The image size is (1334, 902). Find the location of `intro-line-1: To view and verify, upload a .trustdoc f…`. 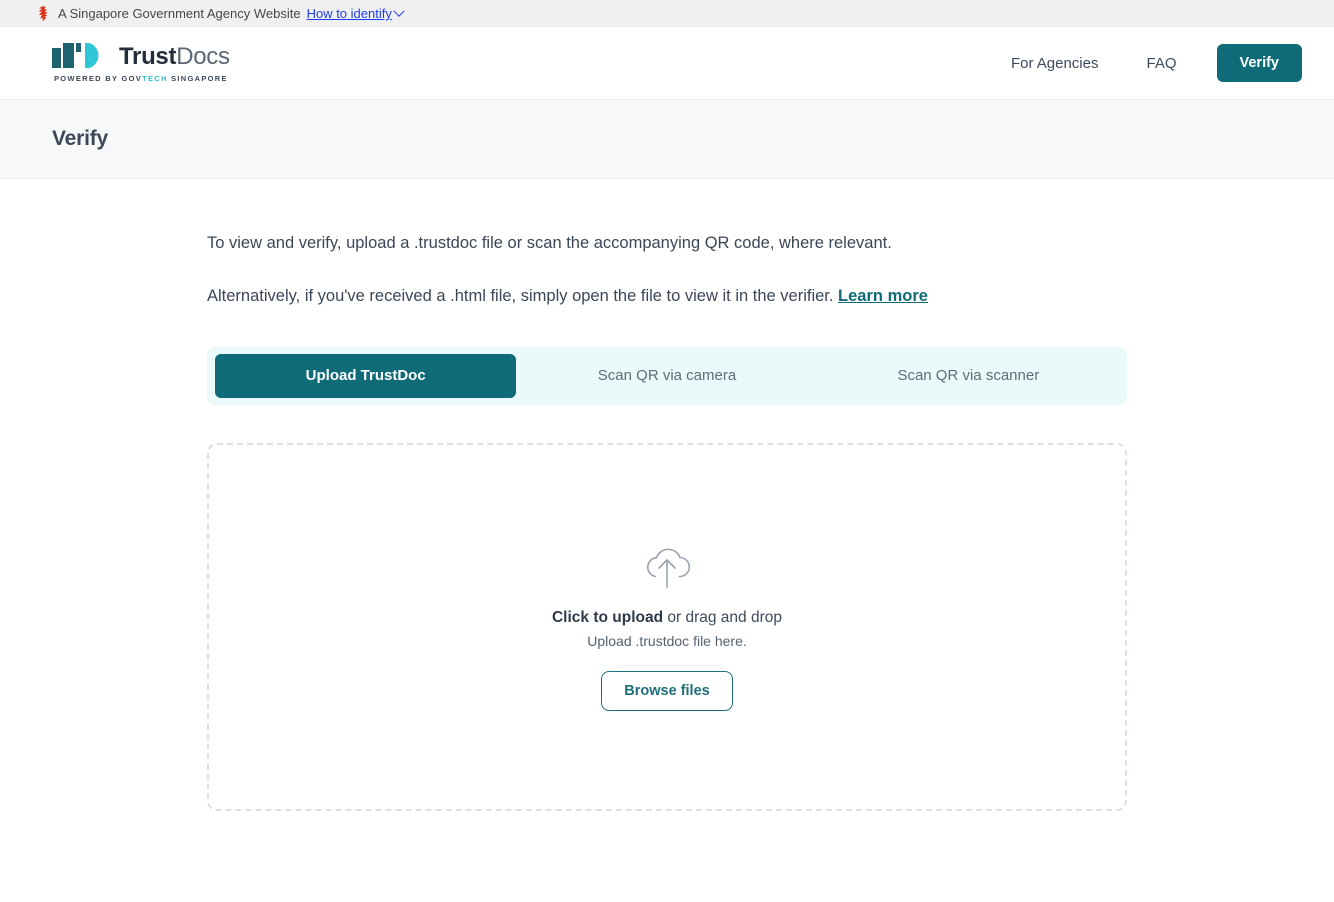

intro-line-1: To view and verify, upload a .trustdoc f… is located at coordinates (549, 243).